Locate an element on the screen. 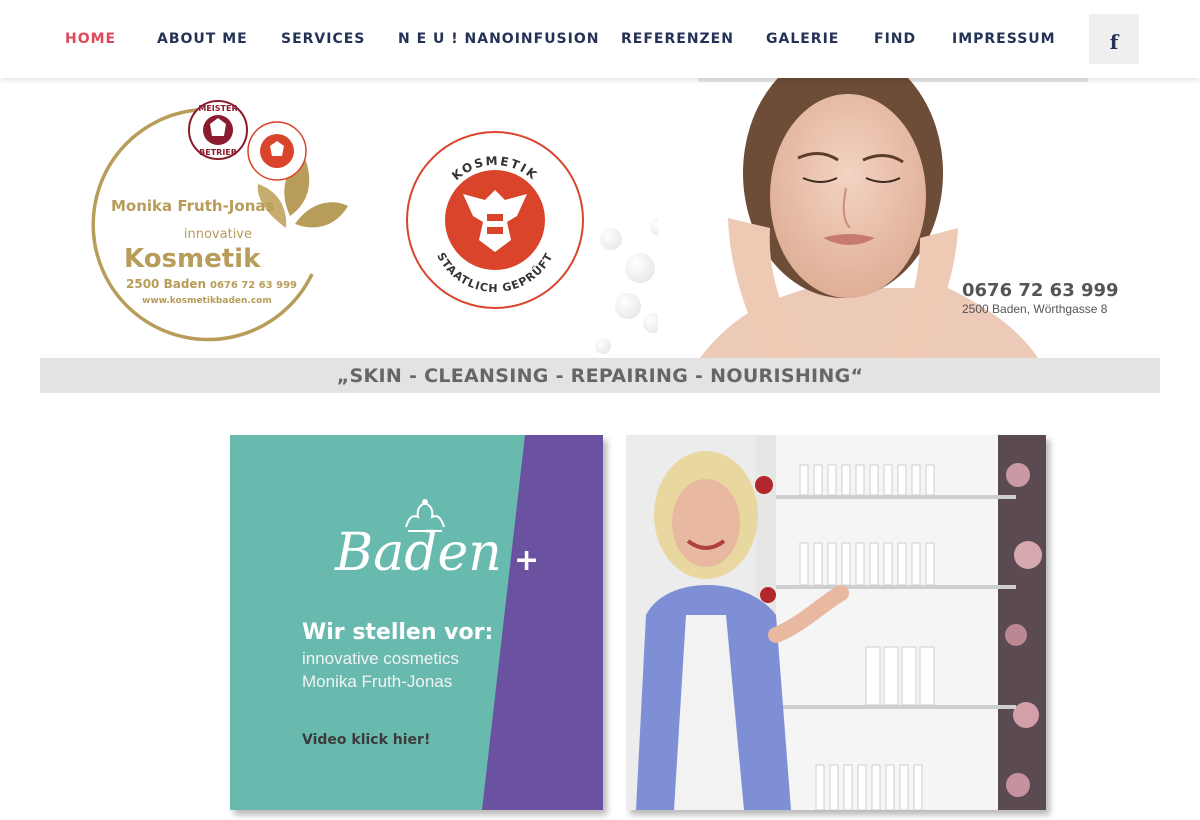 This screenshot has width=1200, height=820. baden-plus-mark: + is located at coordinates (527, 560).